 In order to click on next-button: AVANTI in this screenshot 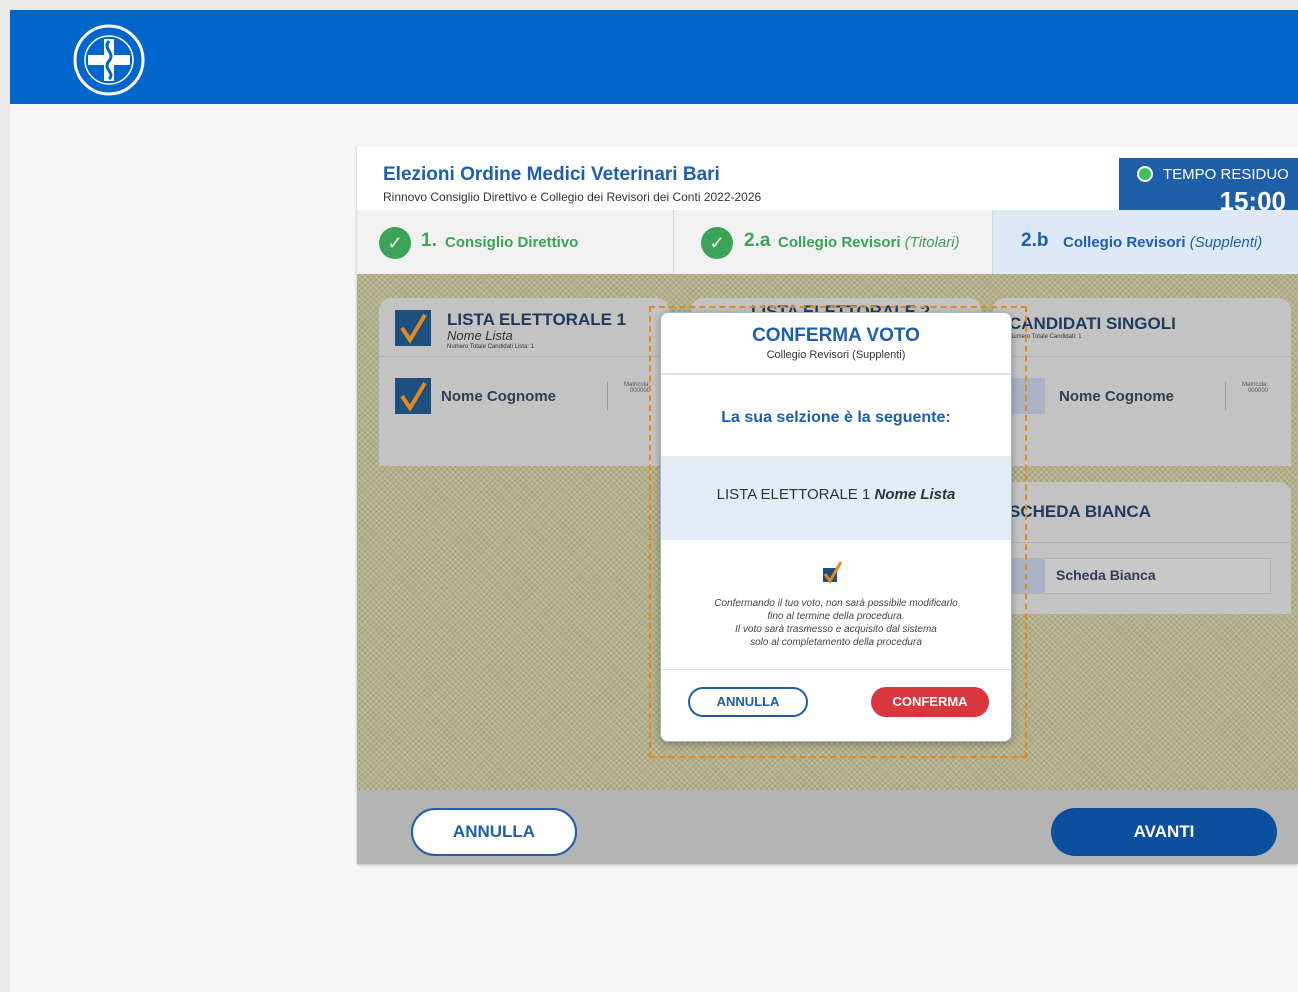, I will do `click(1164, 832)`.